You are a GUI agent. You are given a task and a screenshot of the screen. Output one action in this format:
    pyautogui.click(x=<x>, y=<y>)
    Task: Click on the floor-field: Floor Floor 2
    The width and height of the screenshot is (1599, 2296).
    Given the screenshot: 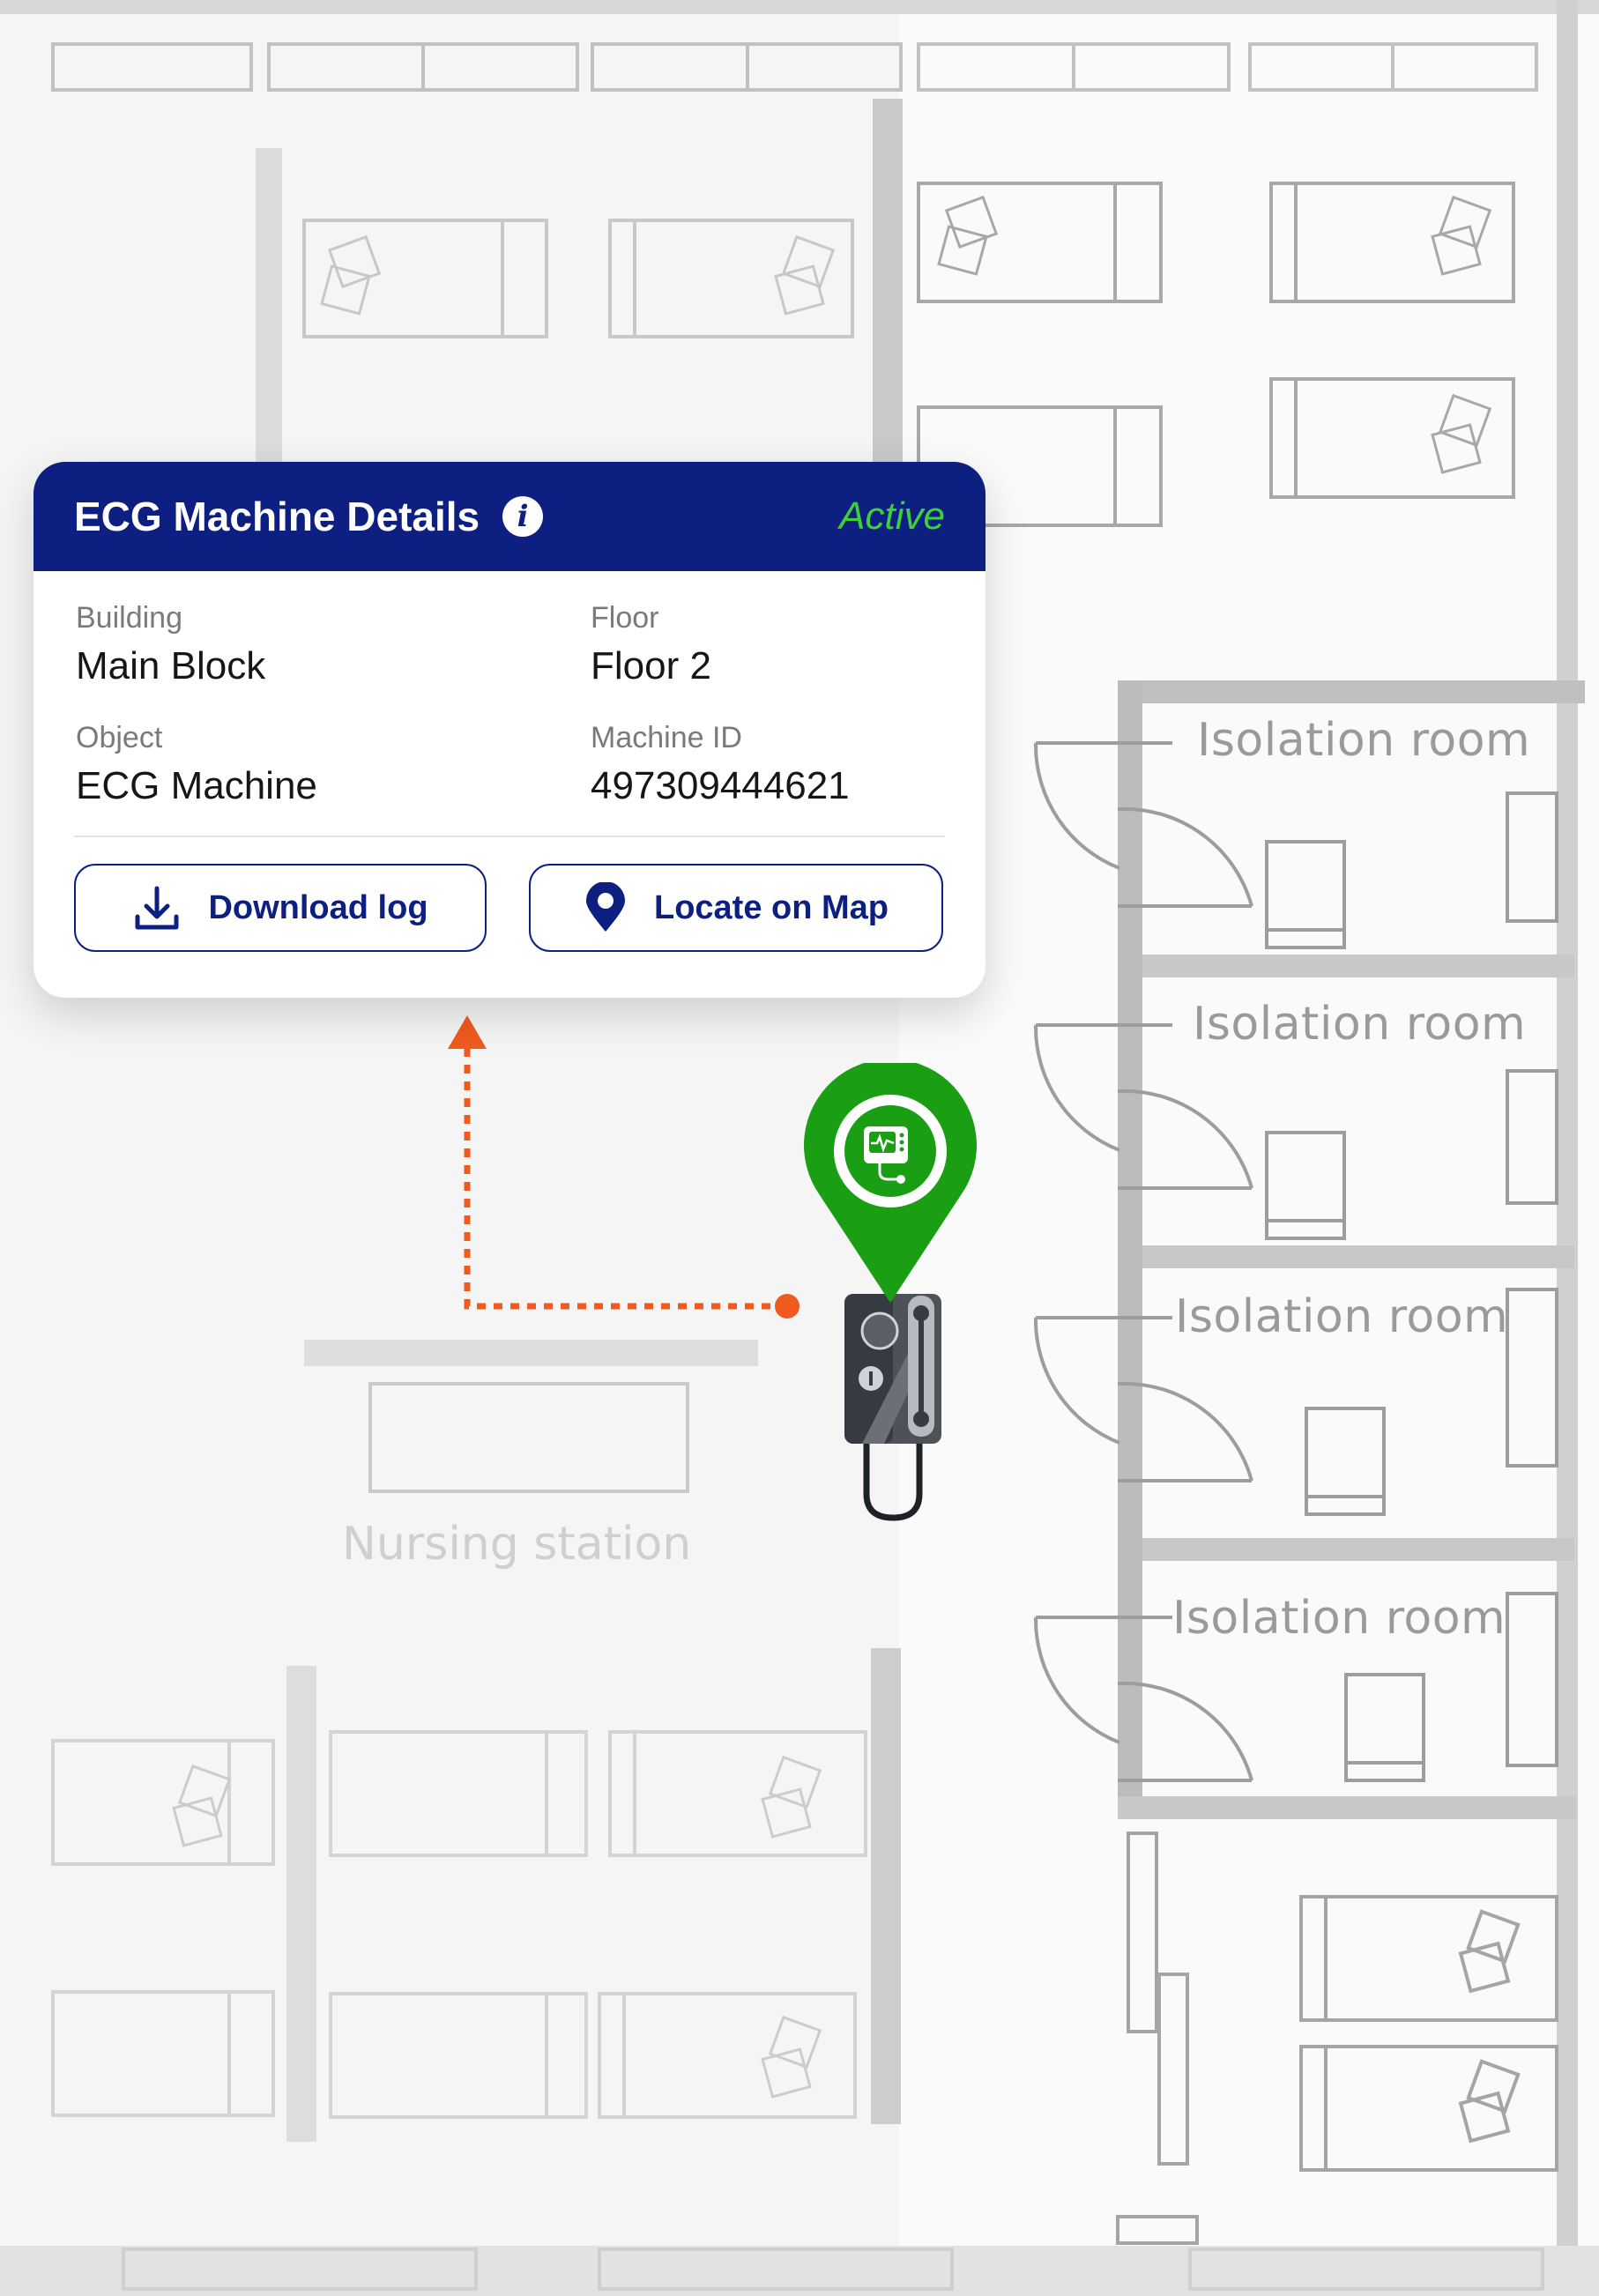 What is the action you would take?
    pyautogui.click(x=651, y=644)
    